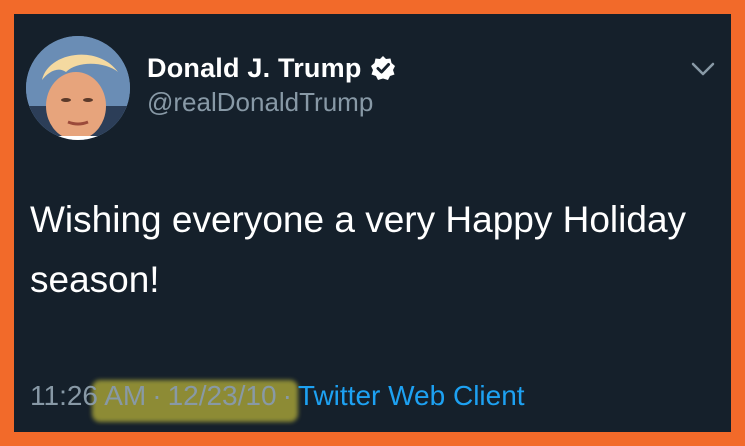 The height and width of the screenshot is (446, 745). What do you see at coordinates (411, 395) in the screenshot?
I see `tweet-client-link: Twitter Web Client` at bounding box center [411, 395].